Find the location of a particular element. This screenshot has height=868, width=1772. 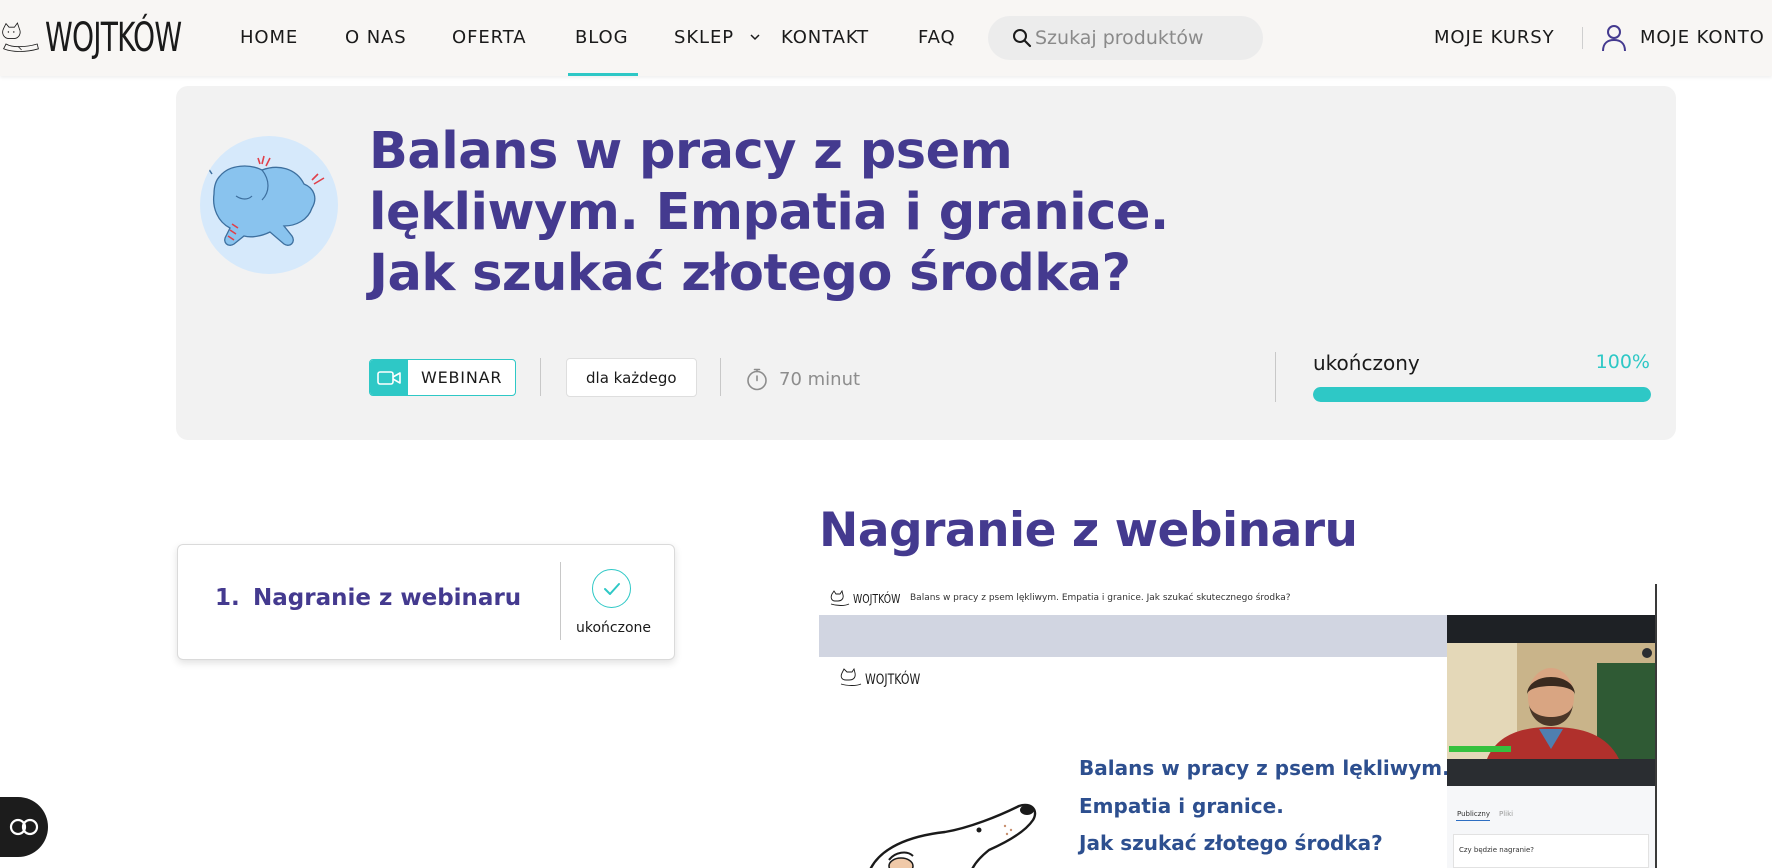

video-slide-logo-icon is located at coordinates (851, 677).